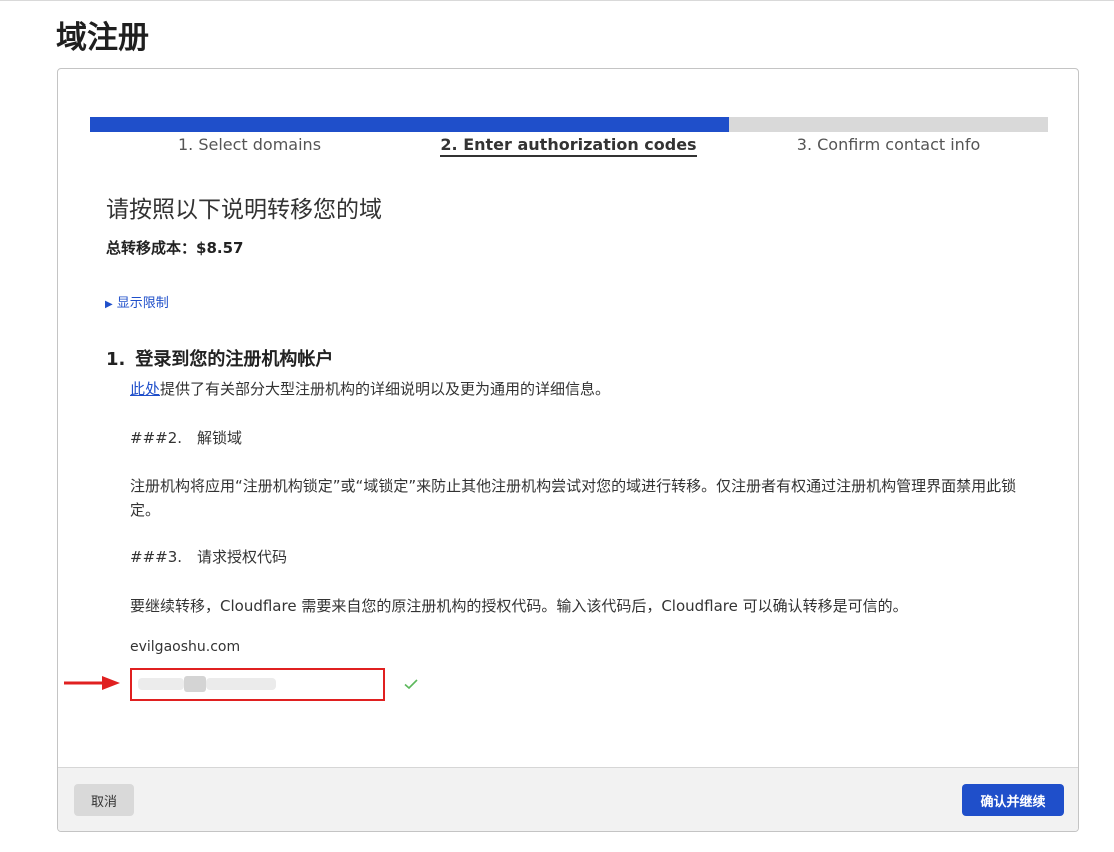 Image resolution: width=1114 pixels, height=852 pixels. What do you see at coordinates (151, 248) in the screenshot?
I see `total-cost-label: 总转移成本：` at bounding box center [151, 248].